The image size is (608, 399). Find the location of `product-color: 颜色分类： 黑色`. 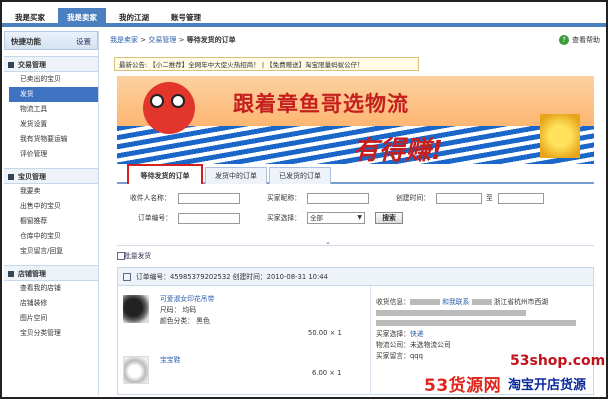

product-color: 颜色分类： 黑色 is located at coordinates (185, 321).